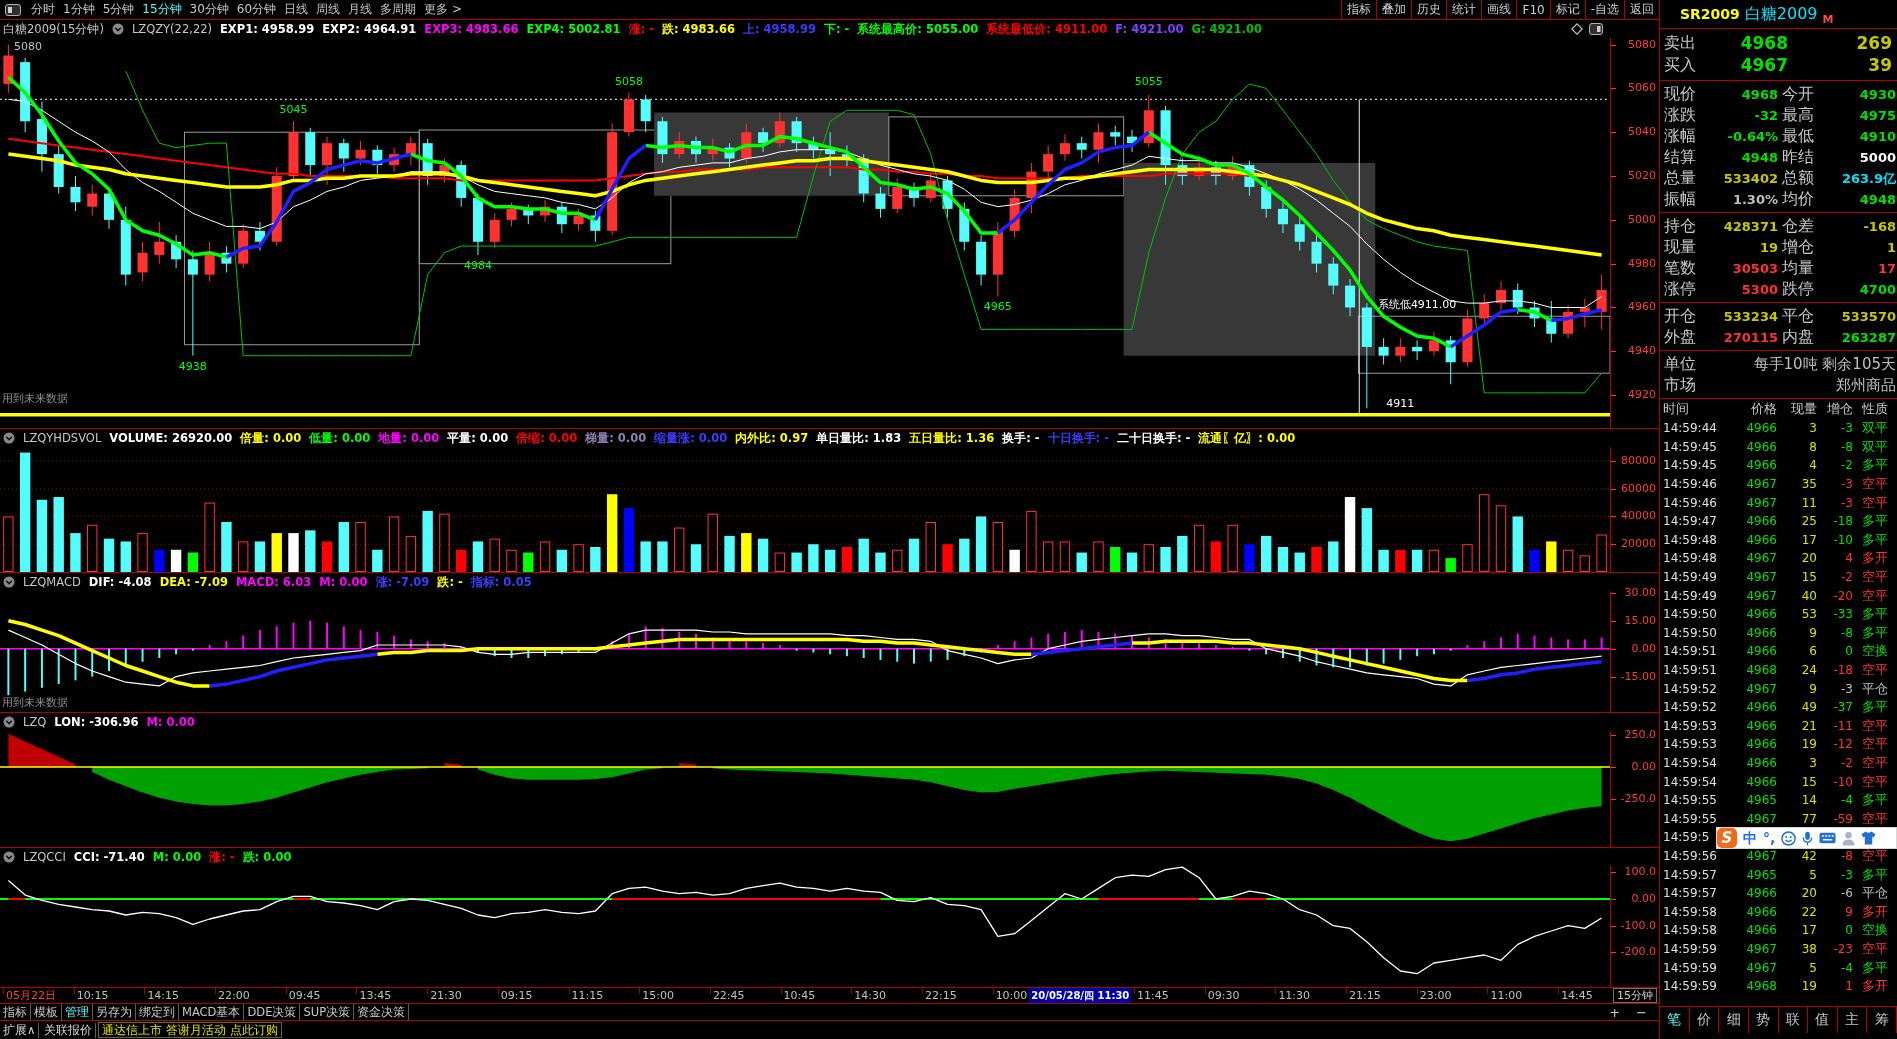 Image resolution: width=1897 pixels, height=1039 pixels. I want to click on quote-value: 270115, so click(1750, 337).